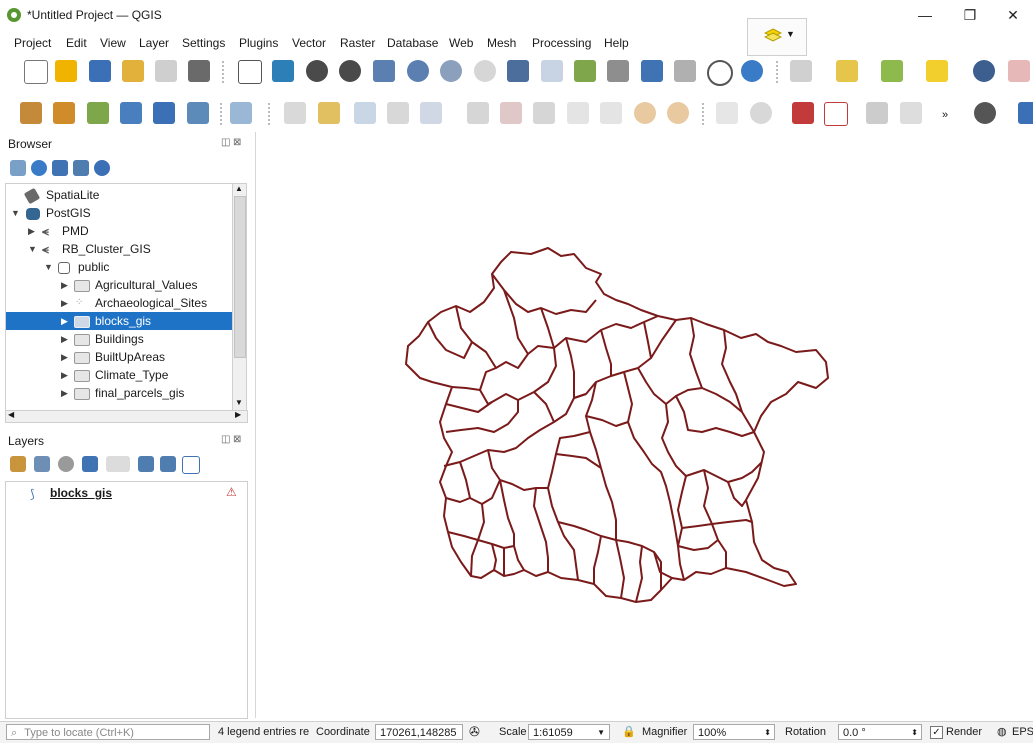  I want to click on label-toolbar-icon, so click(727, 113).